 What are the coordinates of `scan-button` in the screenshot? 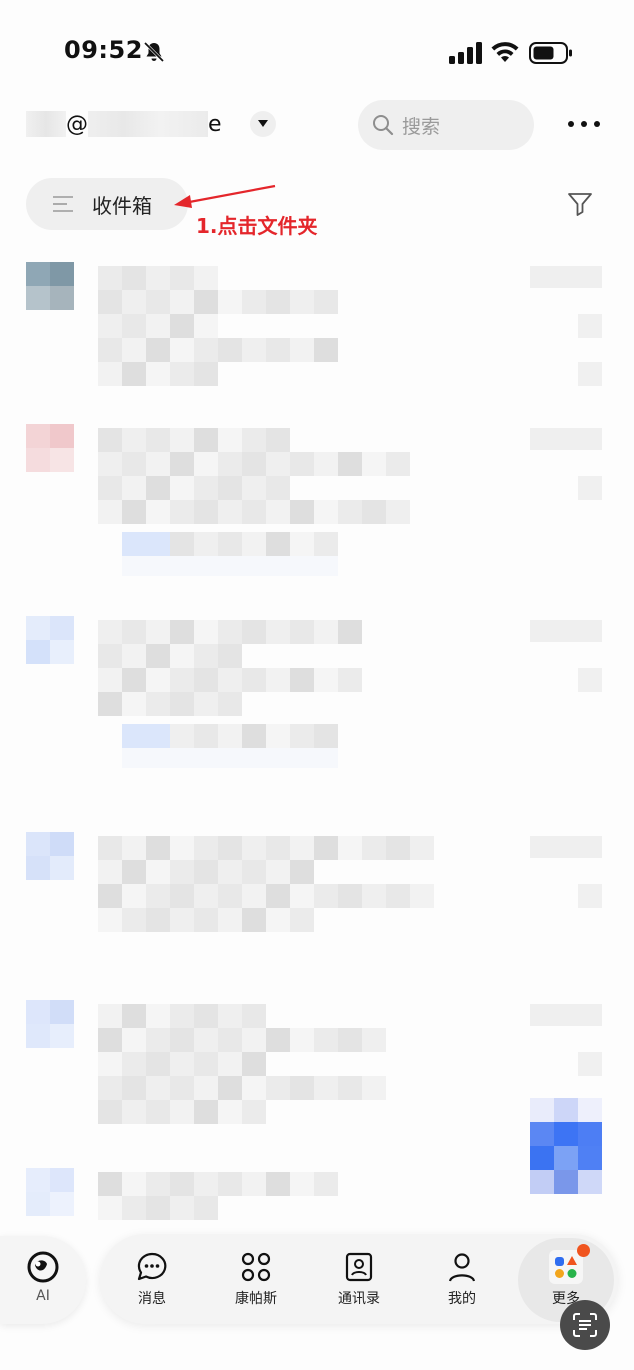 It's located at (585, 1325).